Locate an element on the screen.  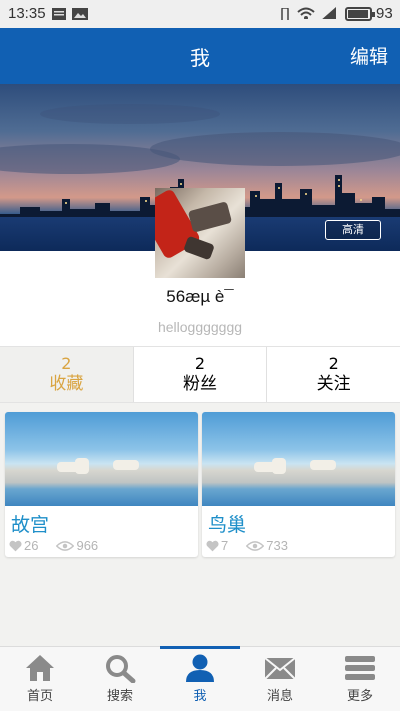
wifi-icon is located at coordinates (306, 13).